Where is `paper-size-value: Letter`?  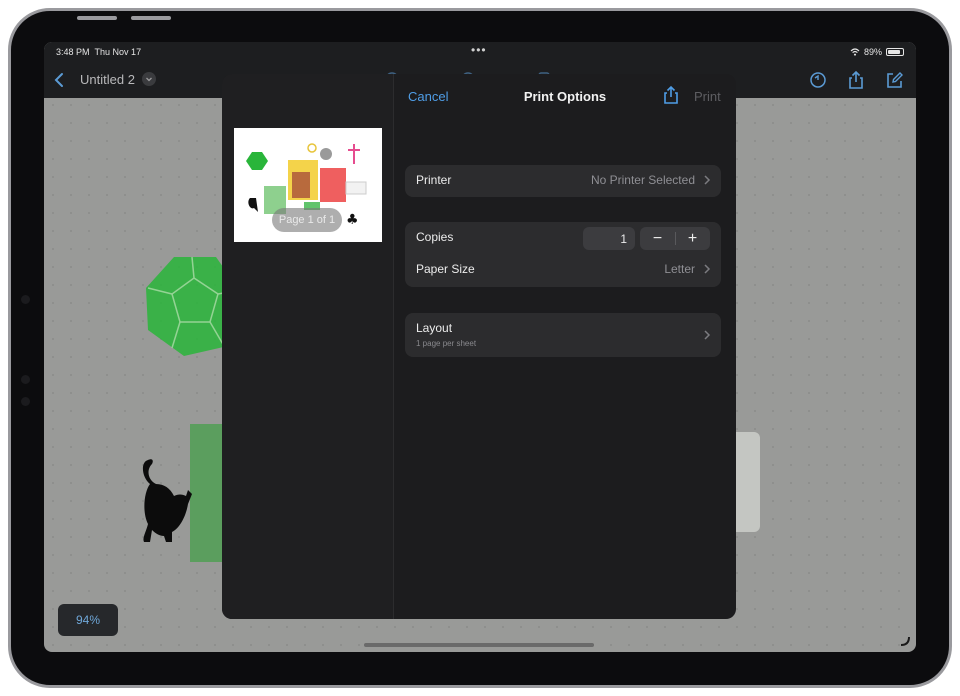
paper-size-value: Letter is located at coordinates (679, 269).